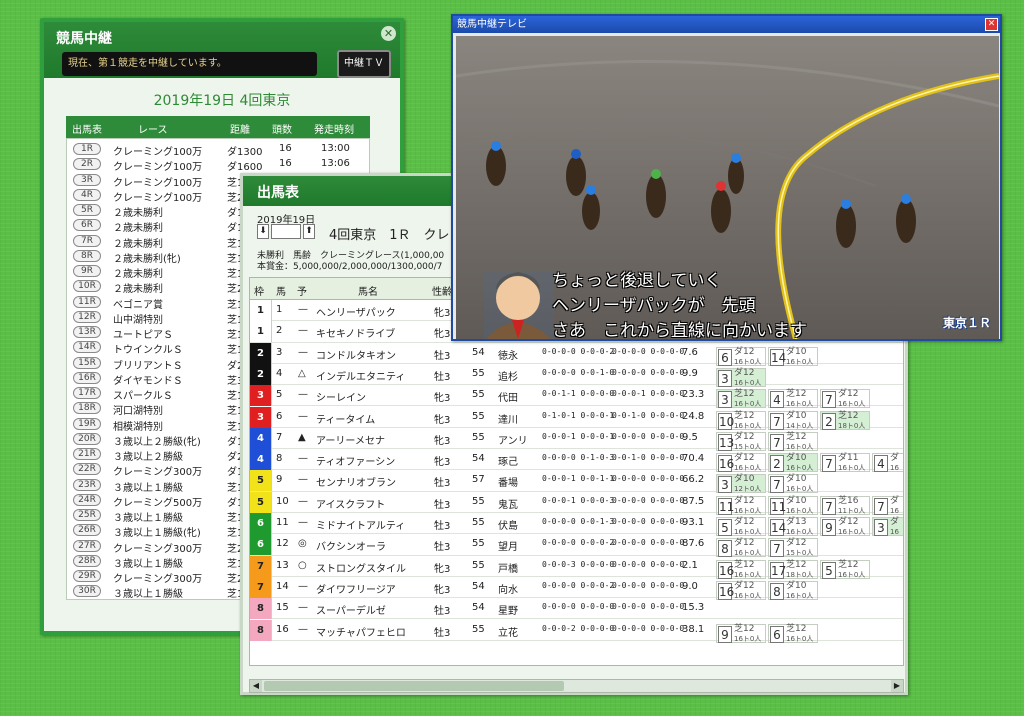  I want to click on past-performance: 7 芝12 16ト0人, so click(793, 441).